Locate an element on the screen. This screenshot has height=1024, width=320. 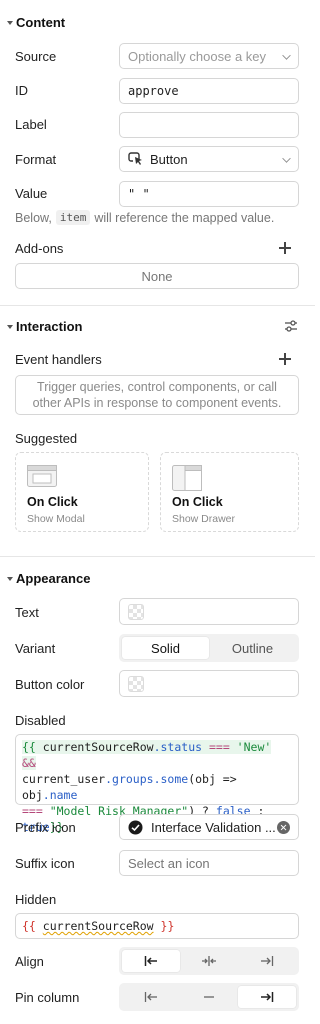
cursor-click-icon is located at coordinates (136, 159).